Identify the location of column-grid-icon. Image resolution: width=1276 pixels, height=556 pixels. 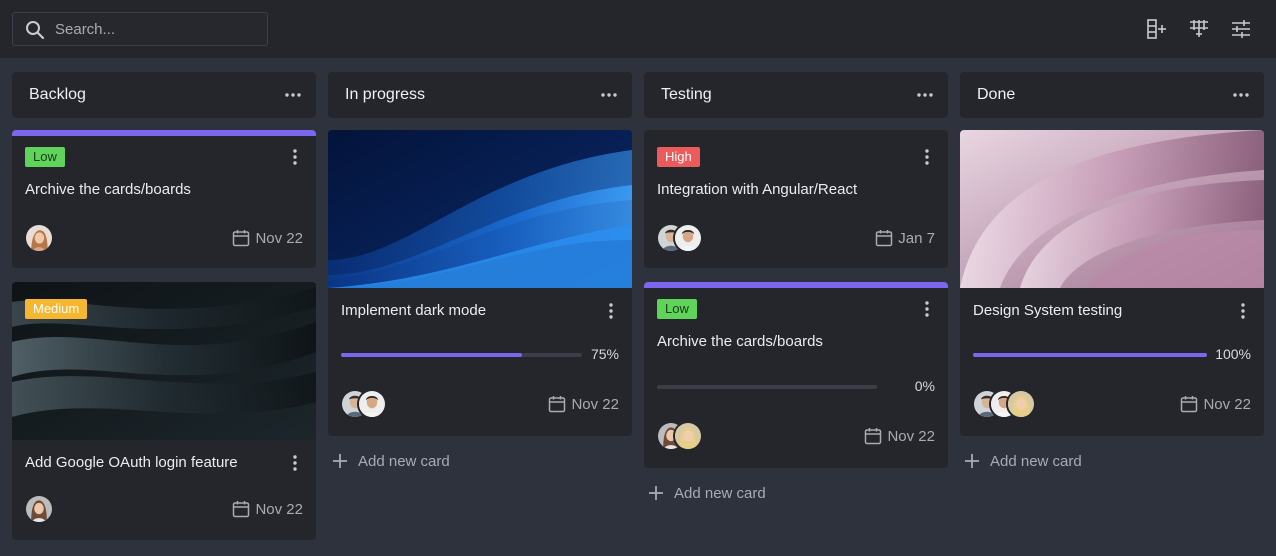
(1199, 28).